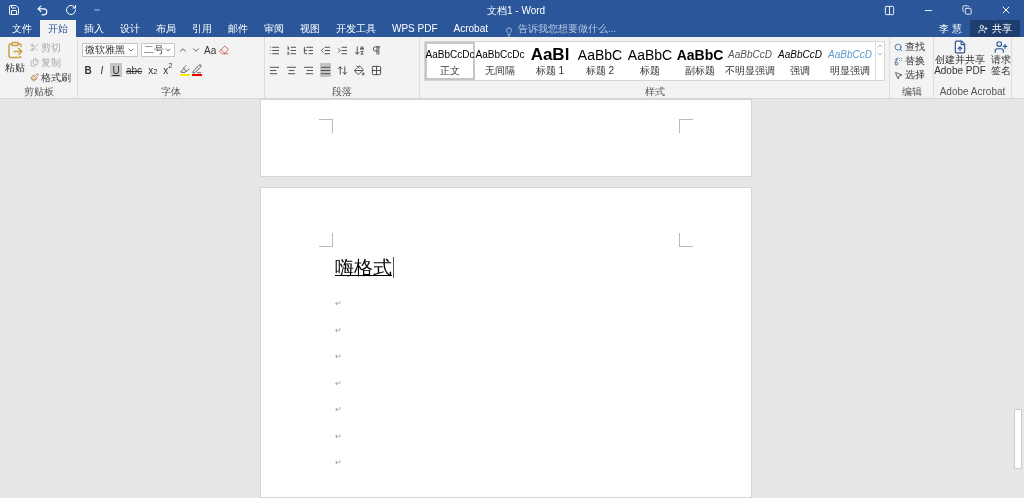 The width and height of the screenshot is (1024, 498). I want to click on clipboard-button: 格式刷, so click(50, 77).